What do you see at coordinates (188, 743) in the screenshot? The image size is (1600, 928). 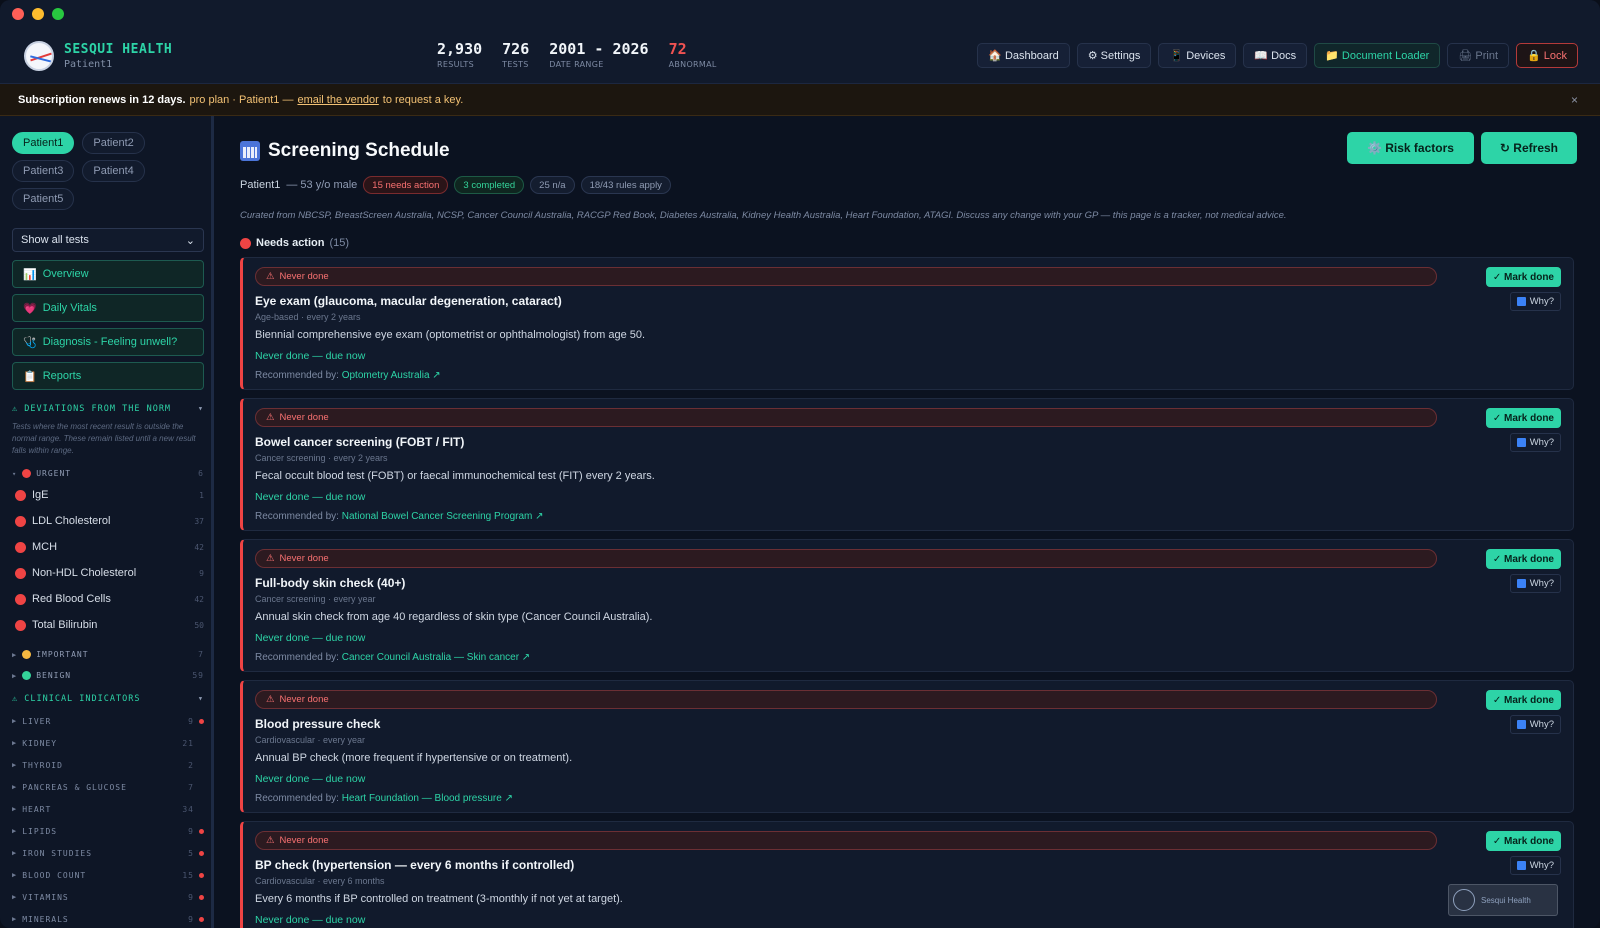 I see `indicator-count: 21` at bounding box center [188, 743].